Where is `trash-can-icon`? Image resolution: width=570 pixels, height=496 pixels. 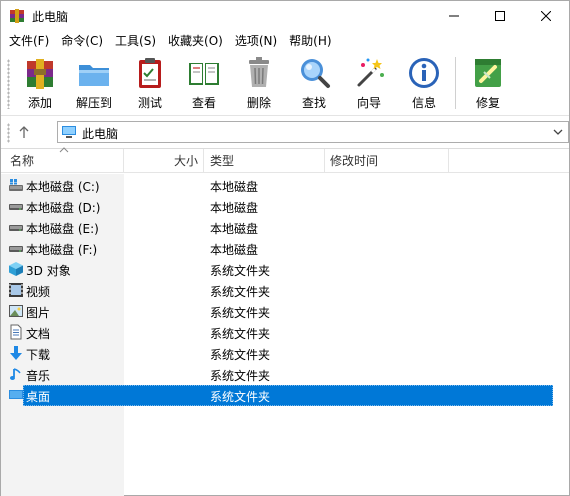
trash-can-icon is located at coordinates (259, 72).